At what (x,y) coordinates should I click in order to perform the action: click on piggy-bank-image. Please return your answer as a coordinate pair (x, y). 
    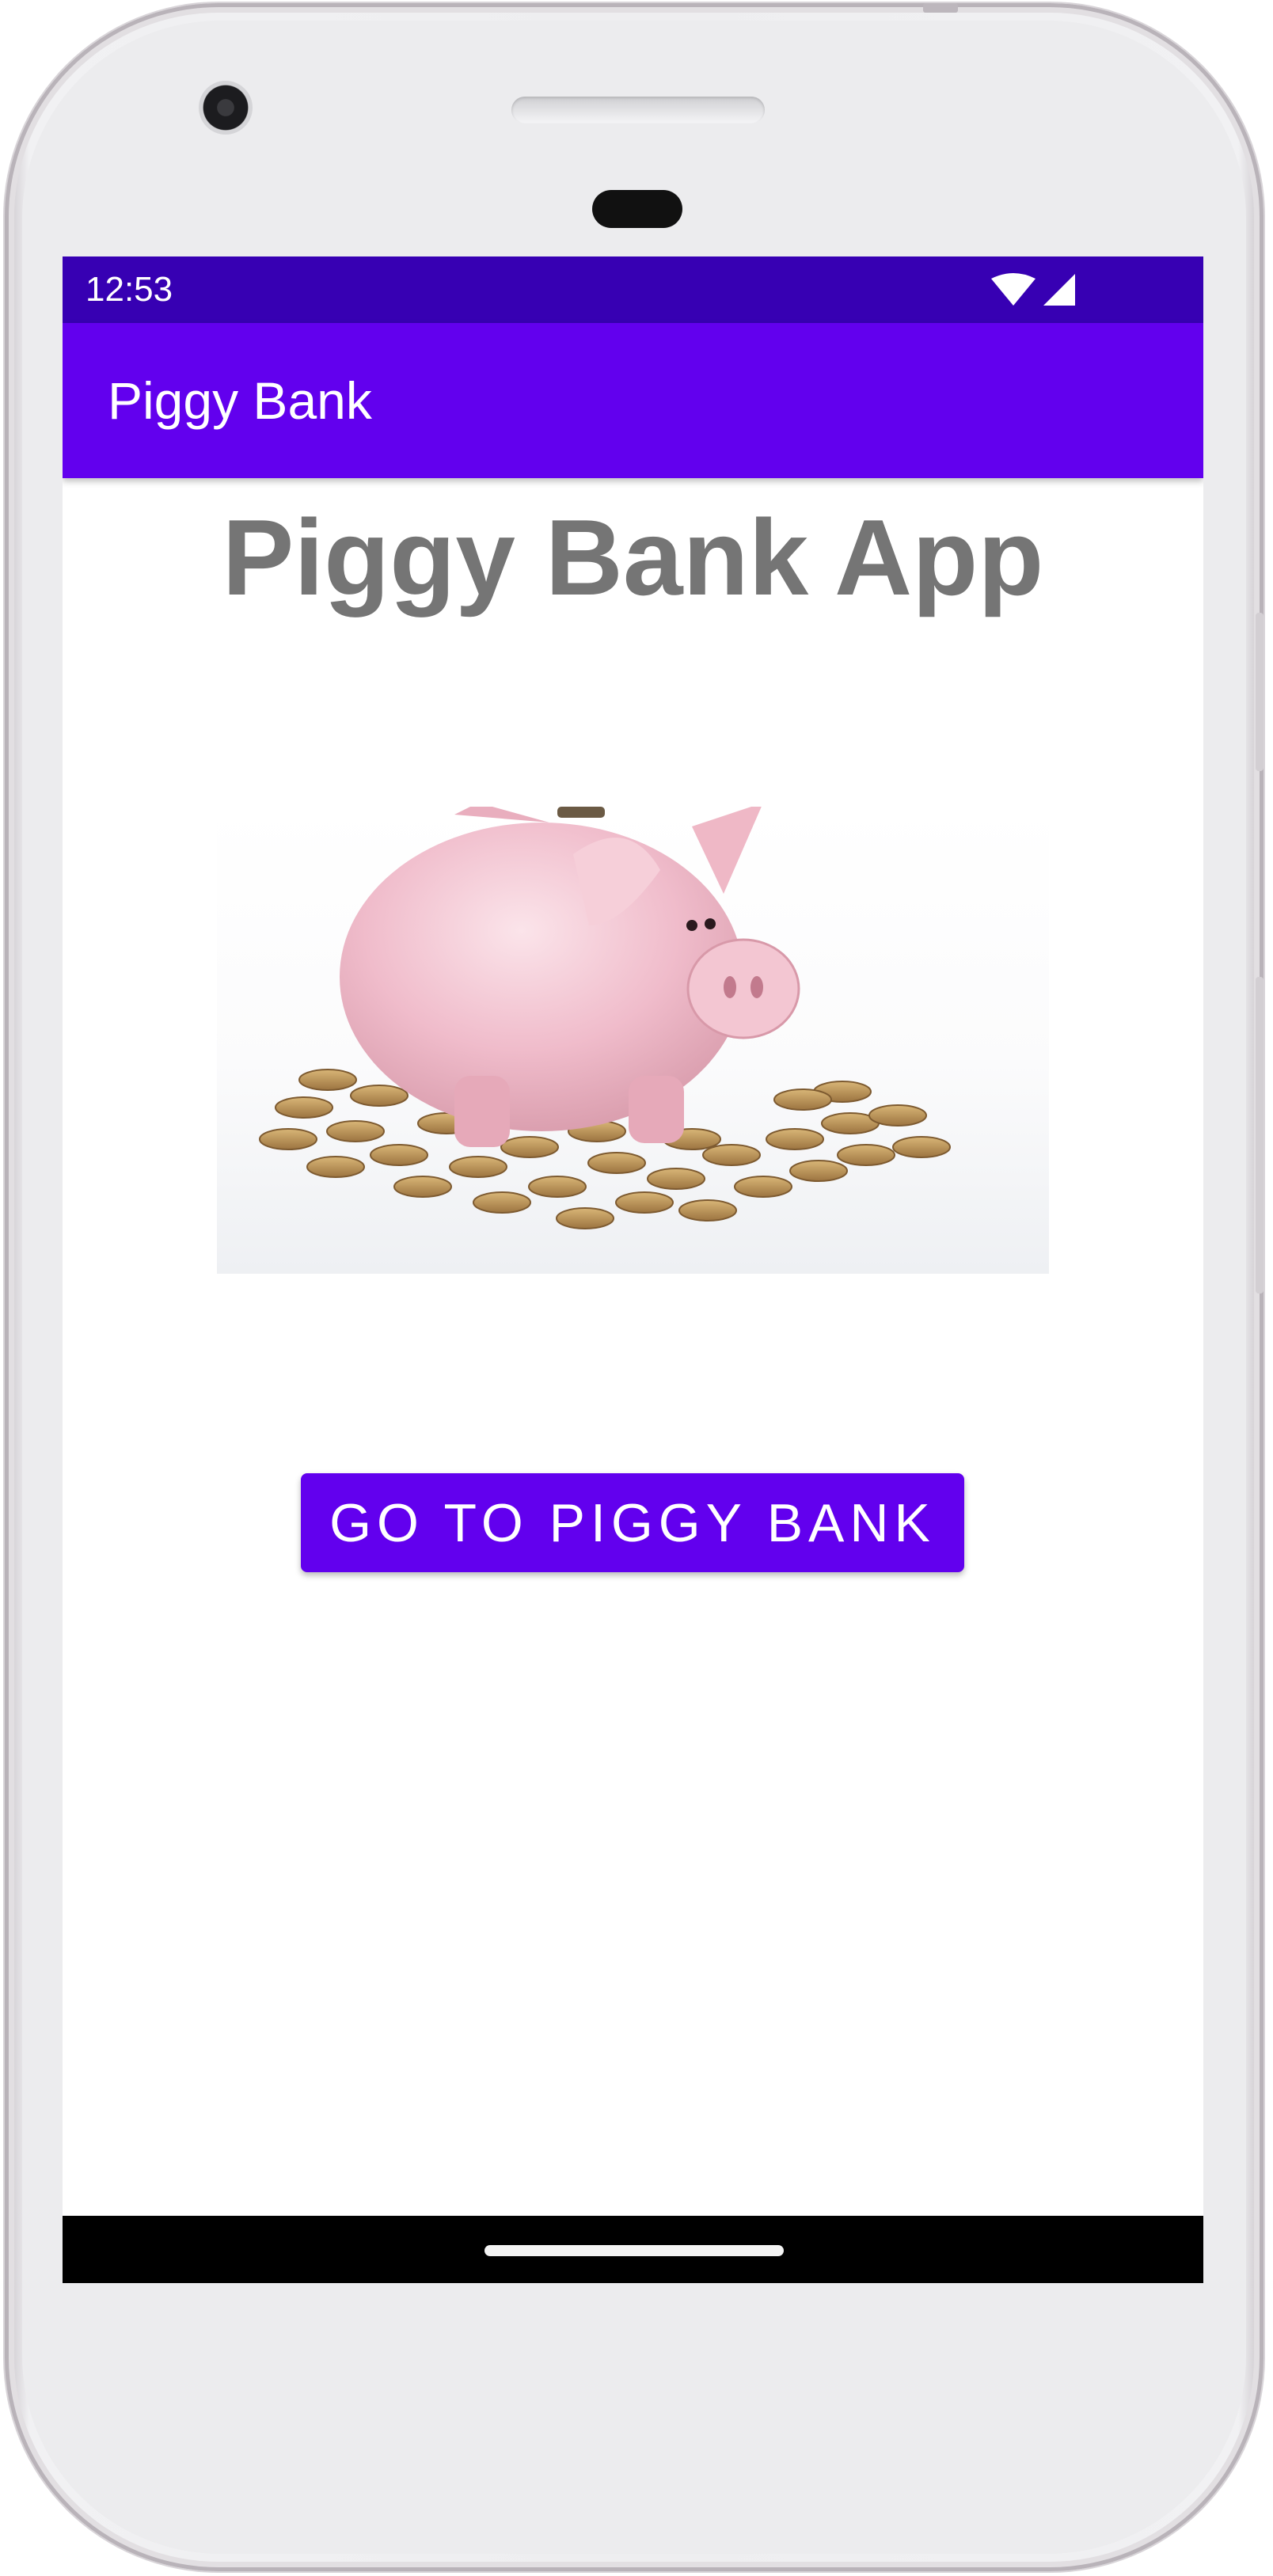
    Looking at the image, I should click on (633, 1038).